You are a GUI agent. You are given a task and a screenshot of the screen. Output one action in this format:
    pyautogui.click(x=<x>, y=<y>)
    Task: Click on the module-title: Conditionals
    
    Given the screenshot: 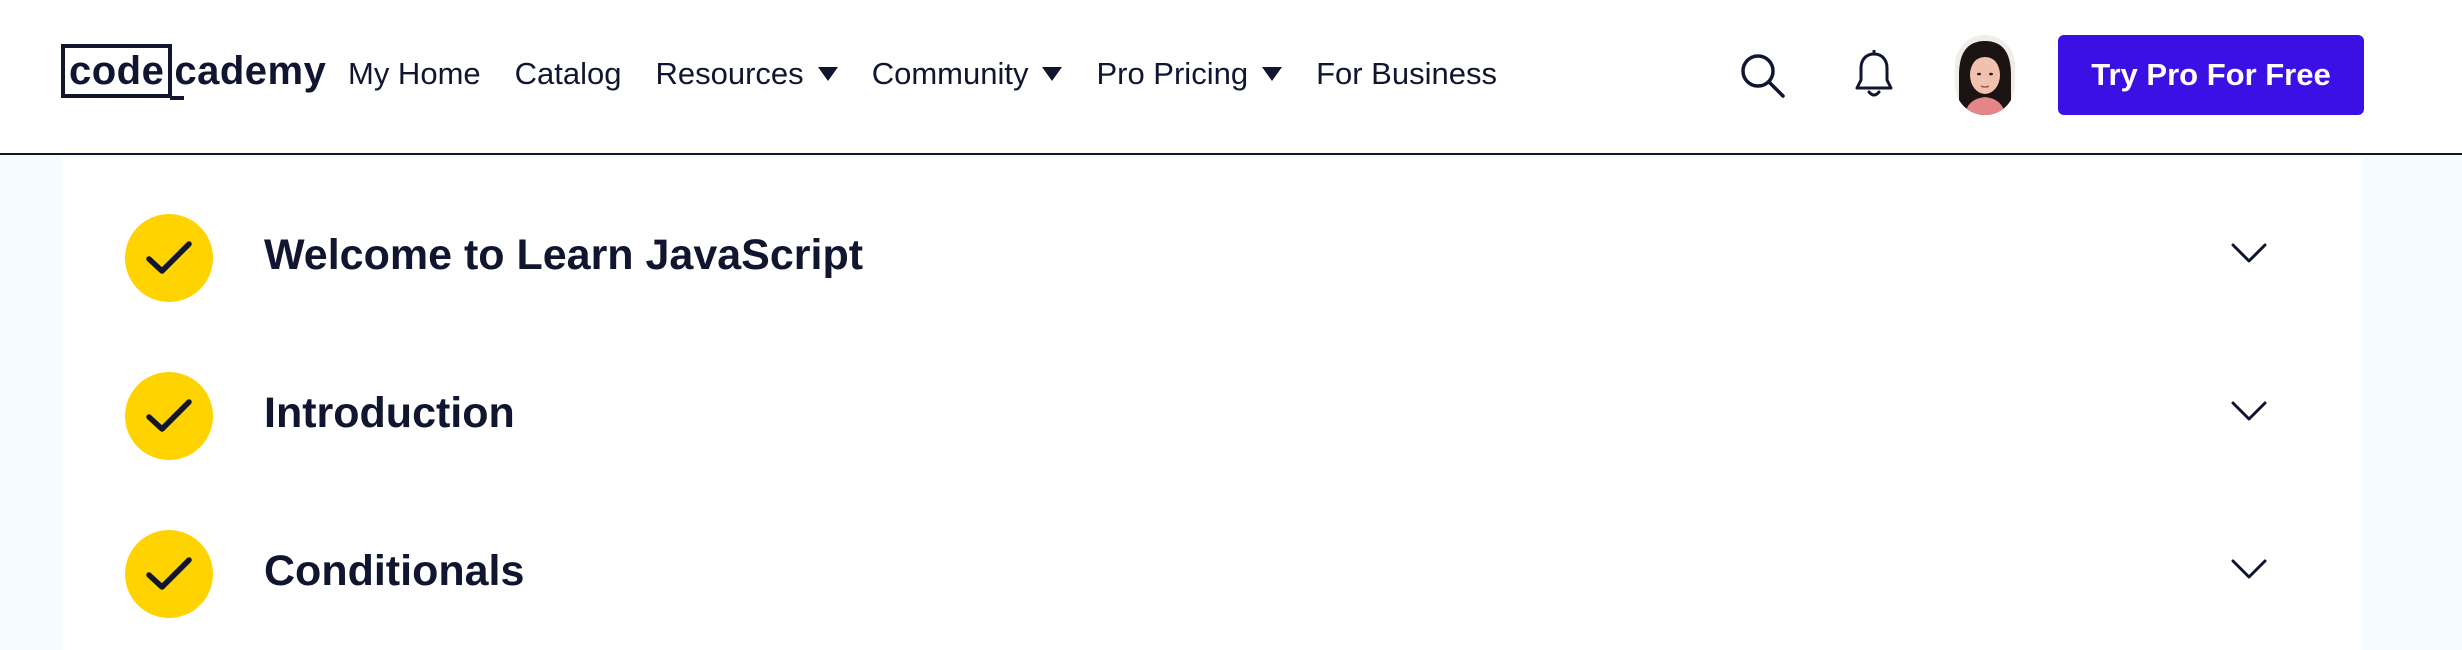 What is the action you would take?
    pyautogui.click(x=394, y=571)
    